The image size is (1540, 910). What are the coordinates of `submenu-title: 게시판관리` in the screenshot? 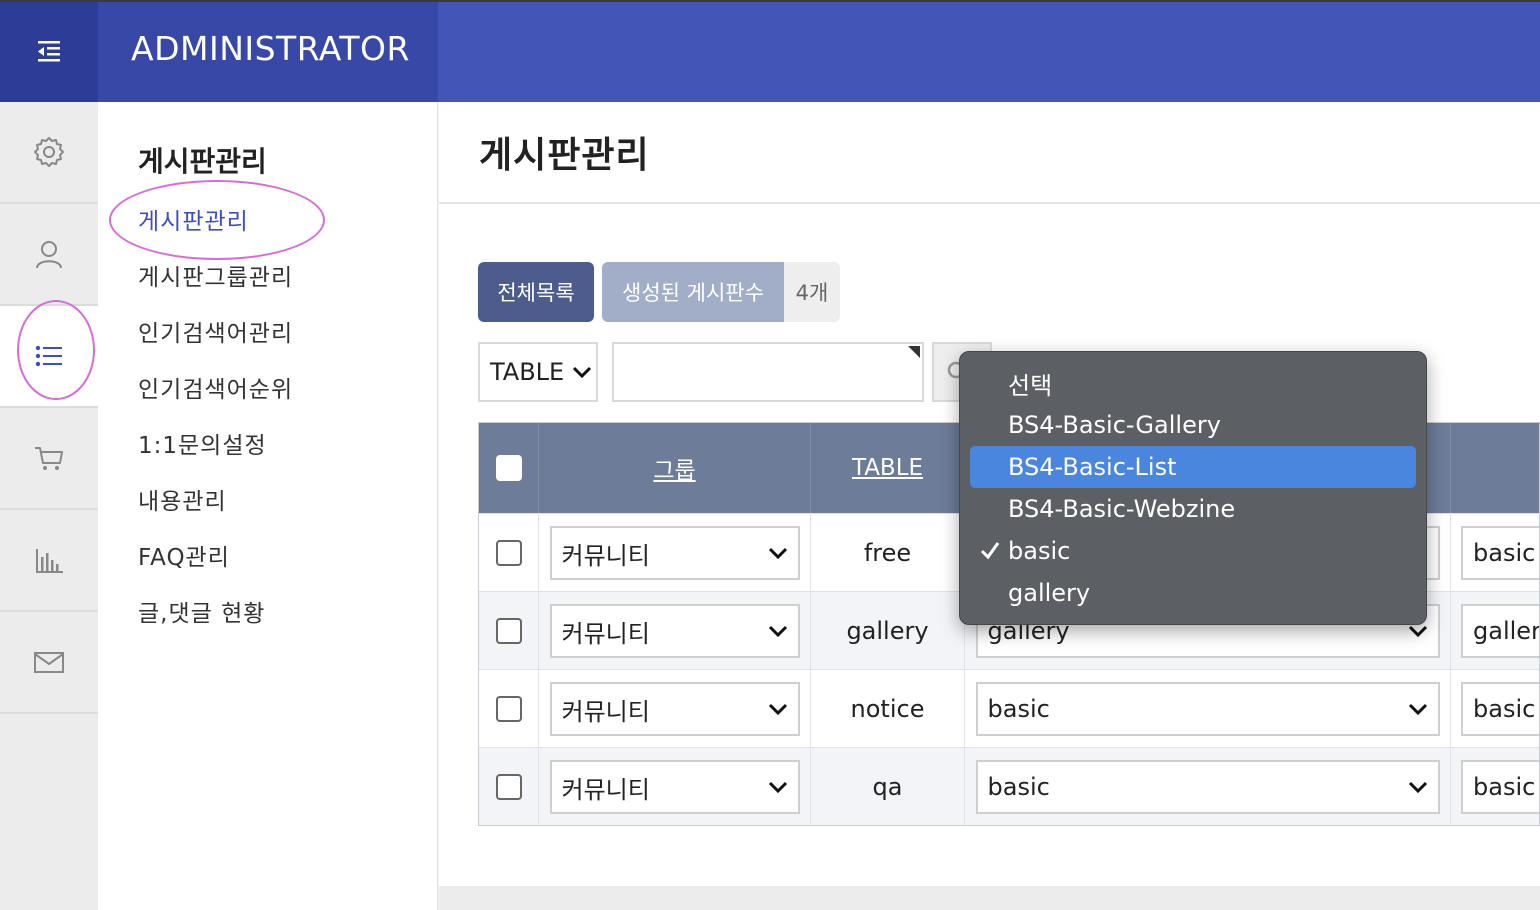 It's located at (202, 161).